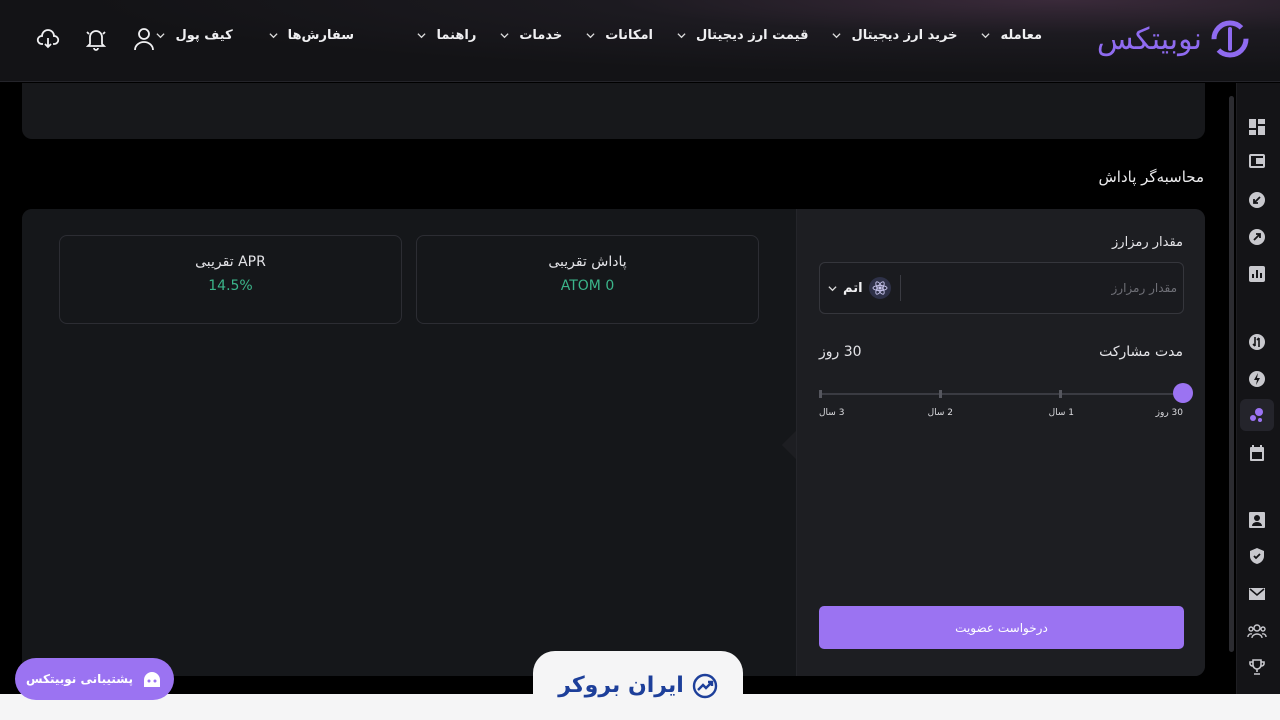  What do you see at coordinates (621, 685) in the screenshot?
I see `footer-brand-text: ایران بروکر` at bounding box center [621, 685].